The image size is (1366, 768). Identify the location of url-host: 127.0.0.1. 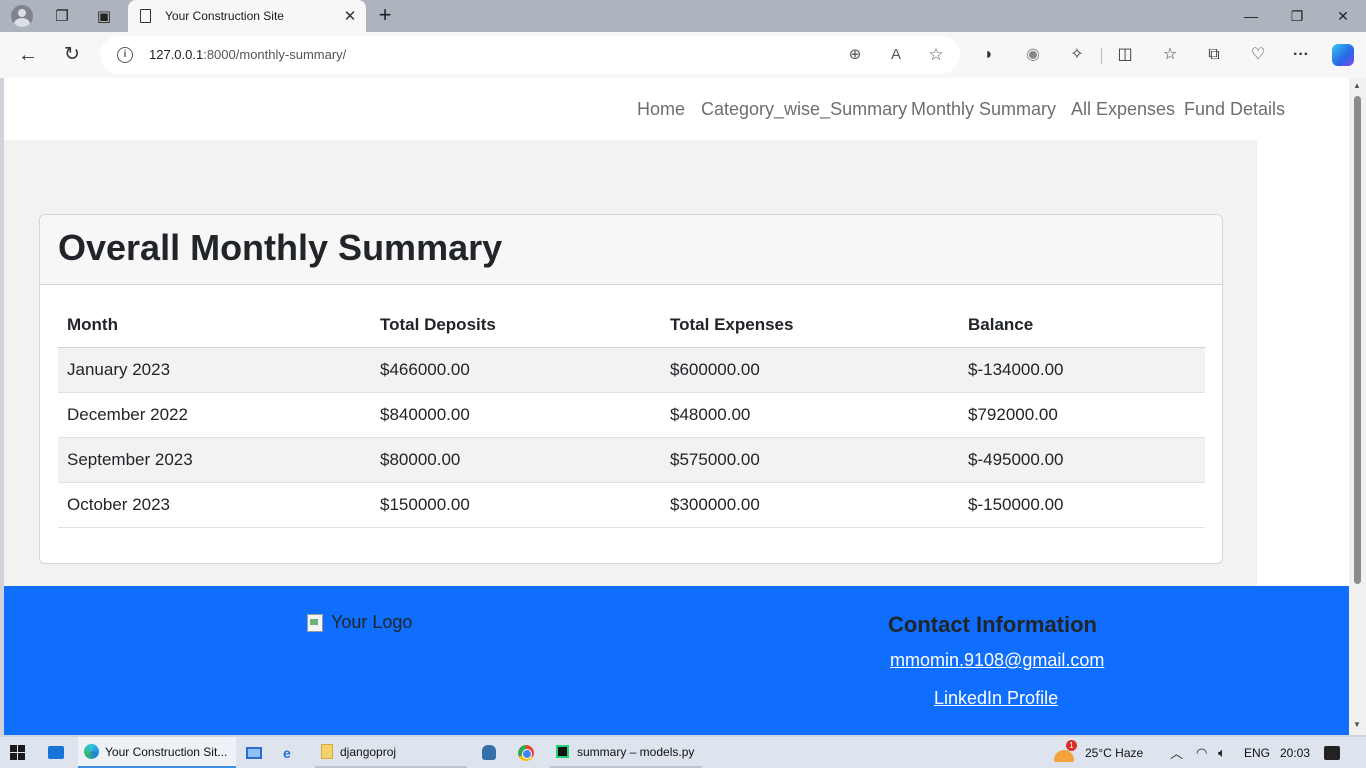
(176, 54).